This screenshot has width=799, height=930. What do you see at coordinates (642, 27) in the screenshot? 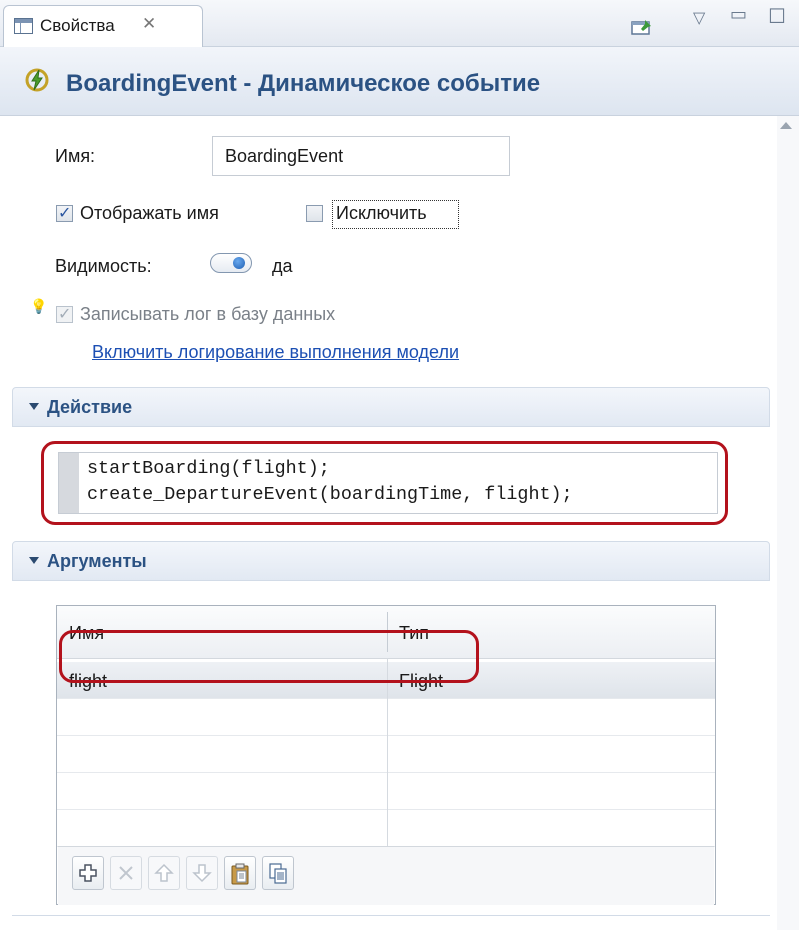
I see `pin-editor-icon` at bounding box center [642, 27].